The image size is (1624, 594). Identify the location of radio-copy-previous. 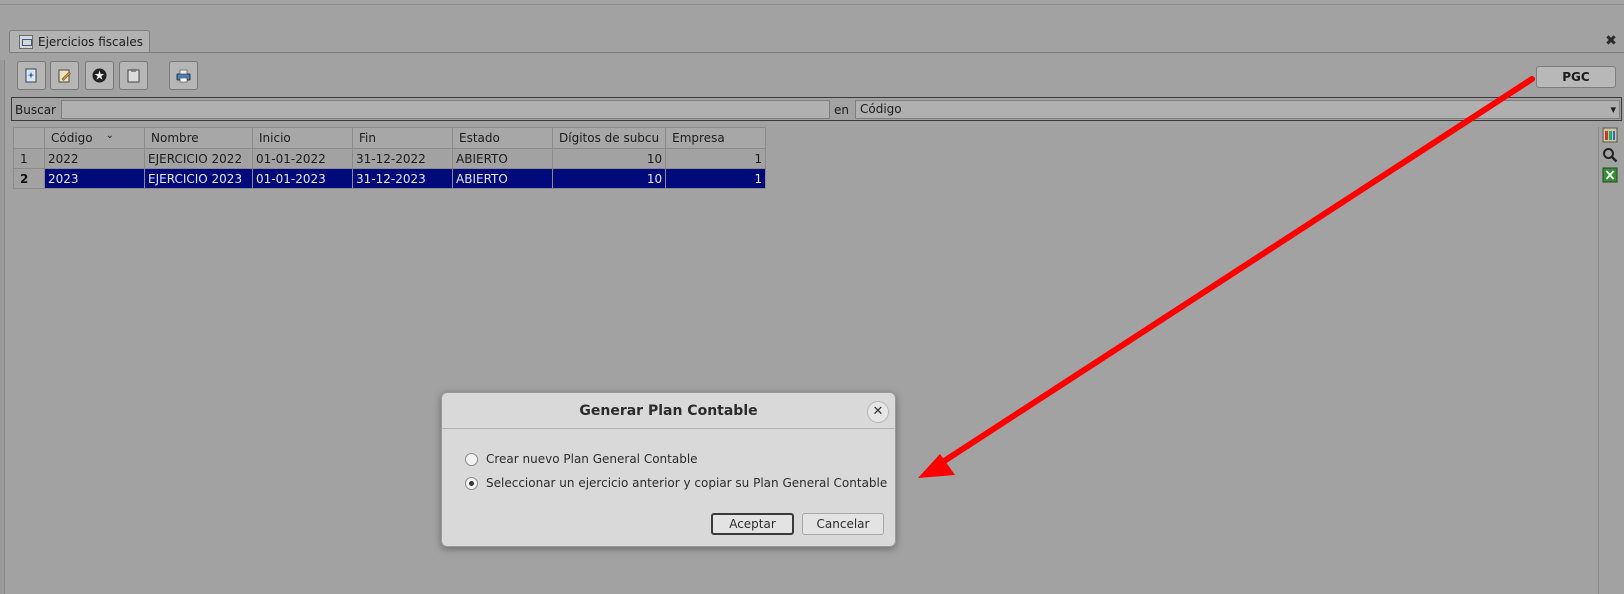
(471, 483).